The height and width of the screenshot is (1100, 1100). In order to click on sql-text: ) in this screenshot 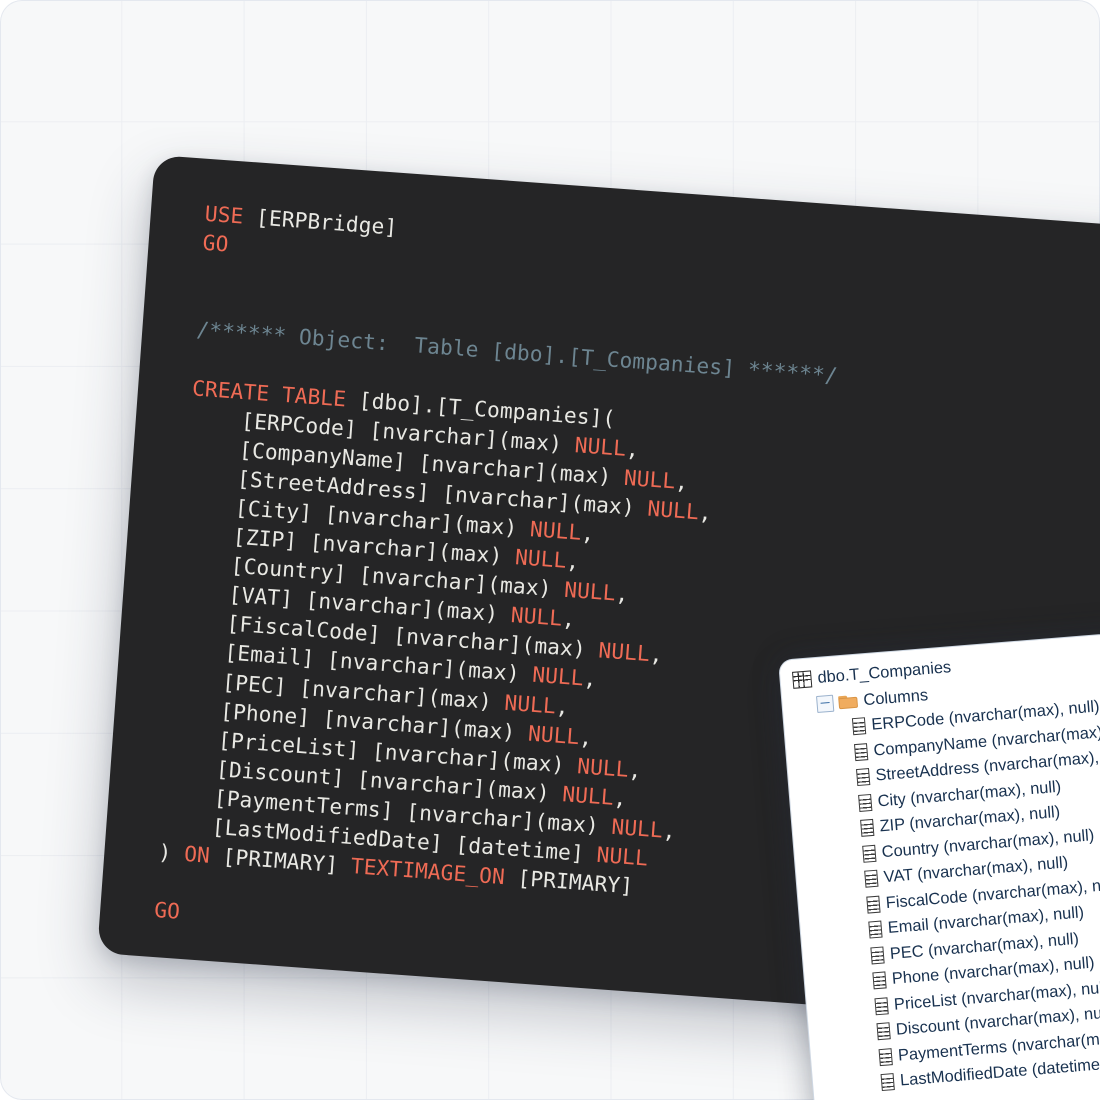, I will do `click(171, 852)`.